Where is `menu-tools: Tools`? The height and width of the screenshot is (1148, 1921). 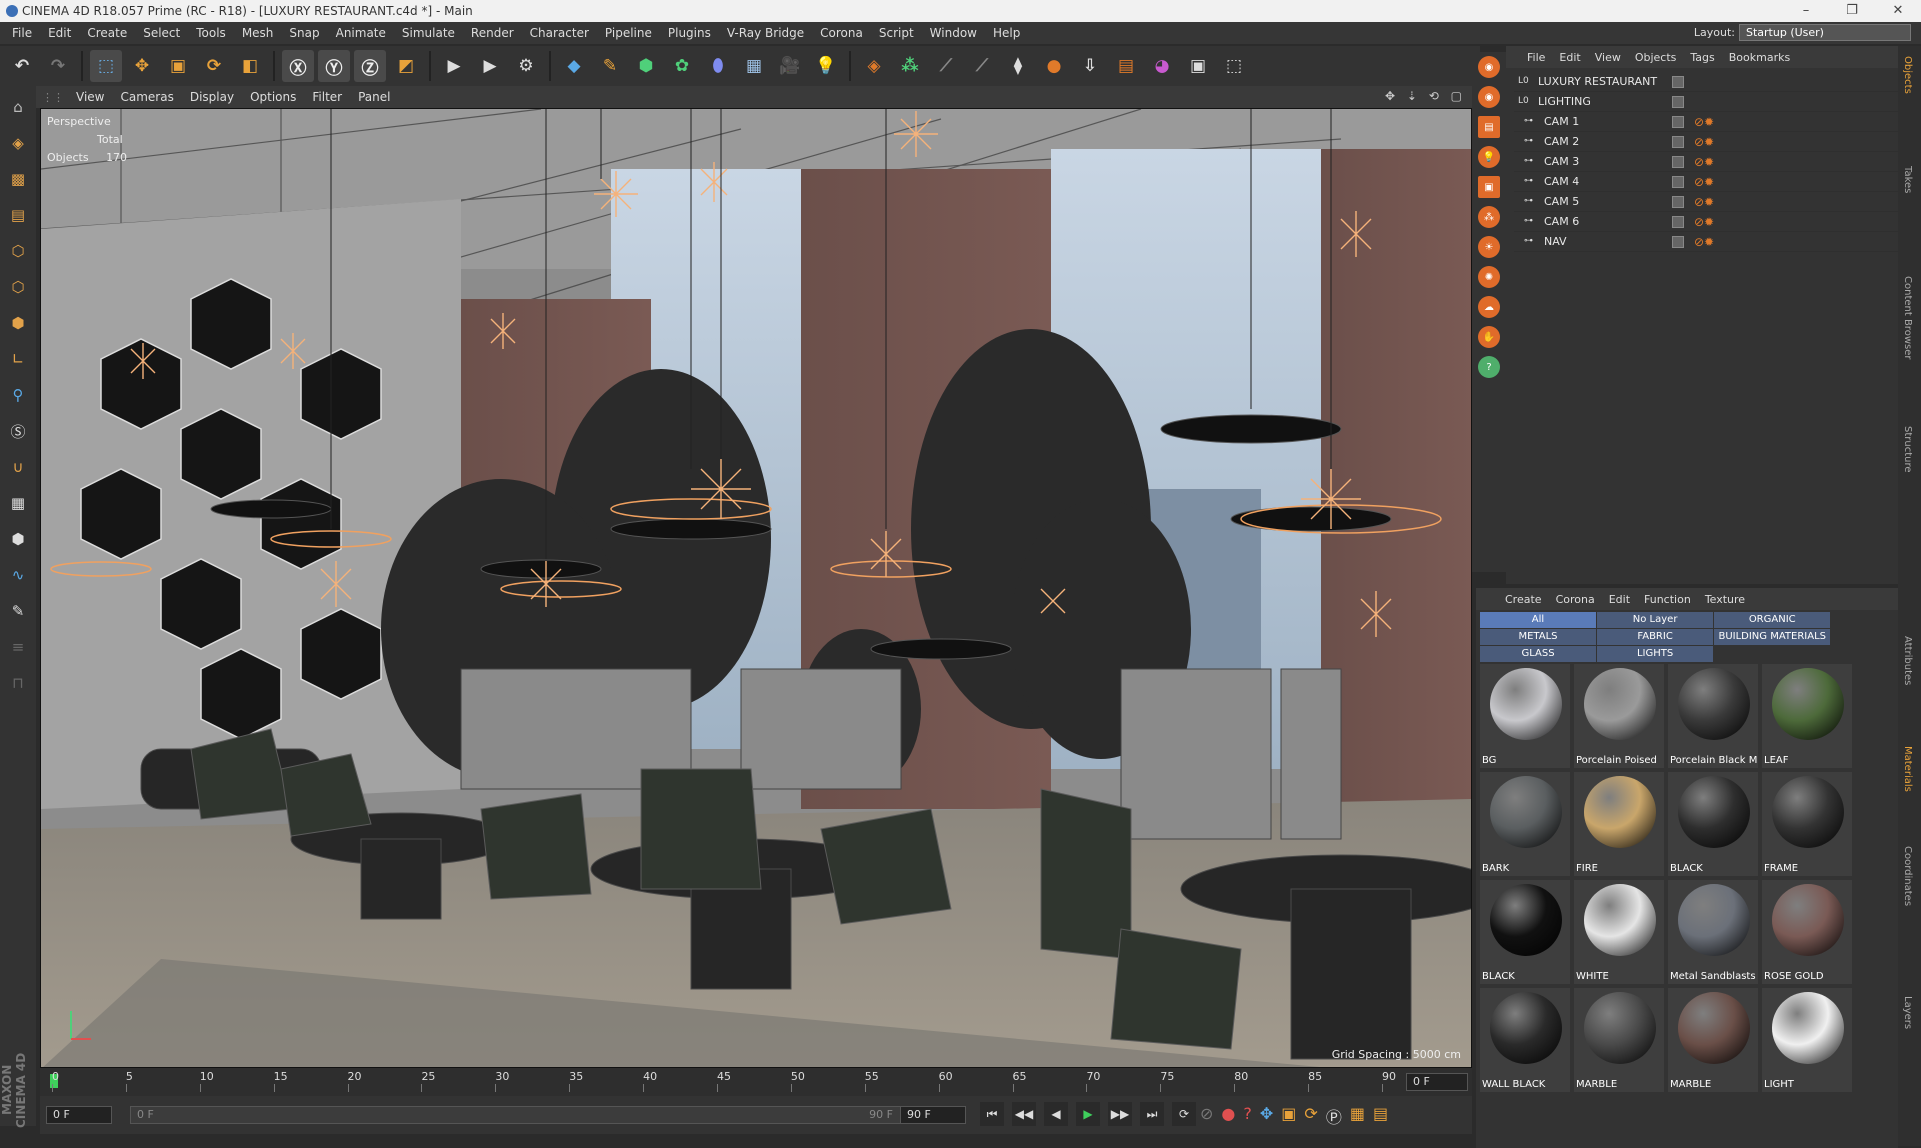
menu-tools: Tools is located at coordinates (211, 33).